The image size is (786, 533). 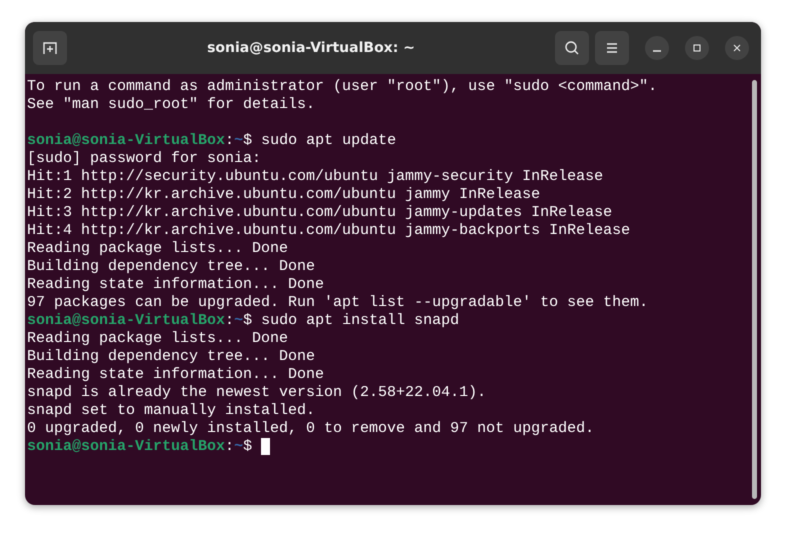 What do you see at coordinates (754, 289) in the screenshot?
I see `scrollbar` at bounding box center [754, 289].